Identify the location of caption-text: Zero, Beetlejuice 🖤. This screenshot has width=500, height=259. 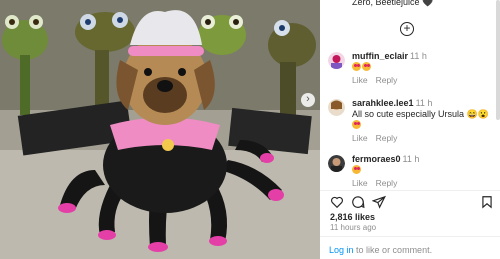
(393, 3).